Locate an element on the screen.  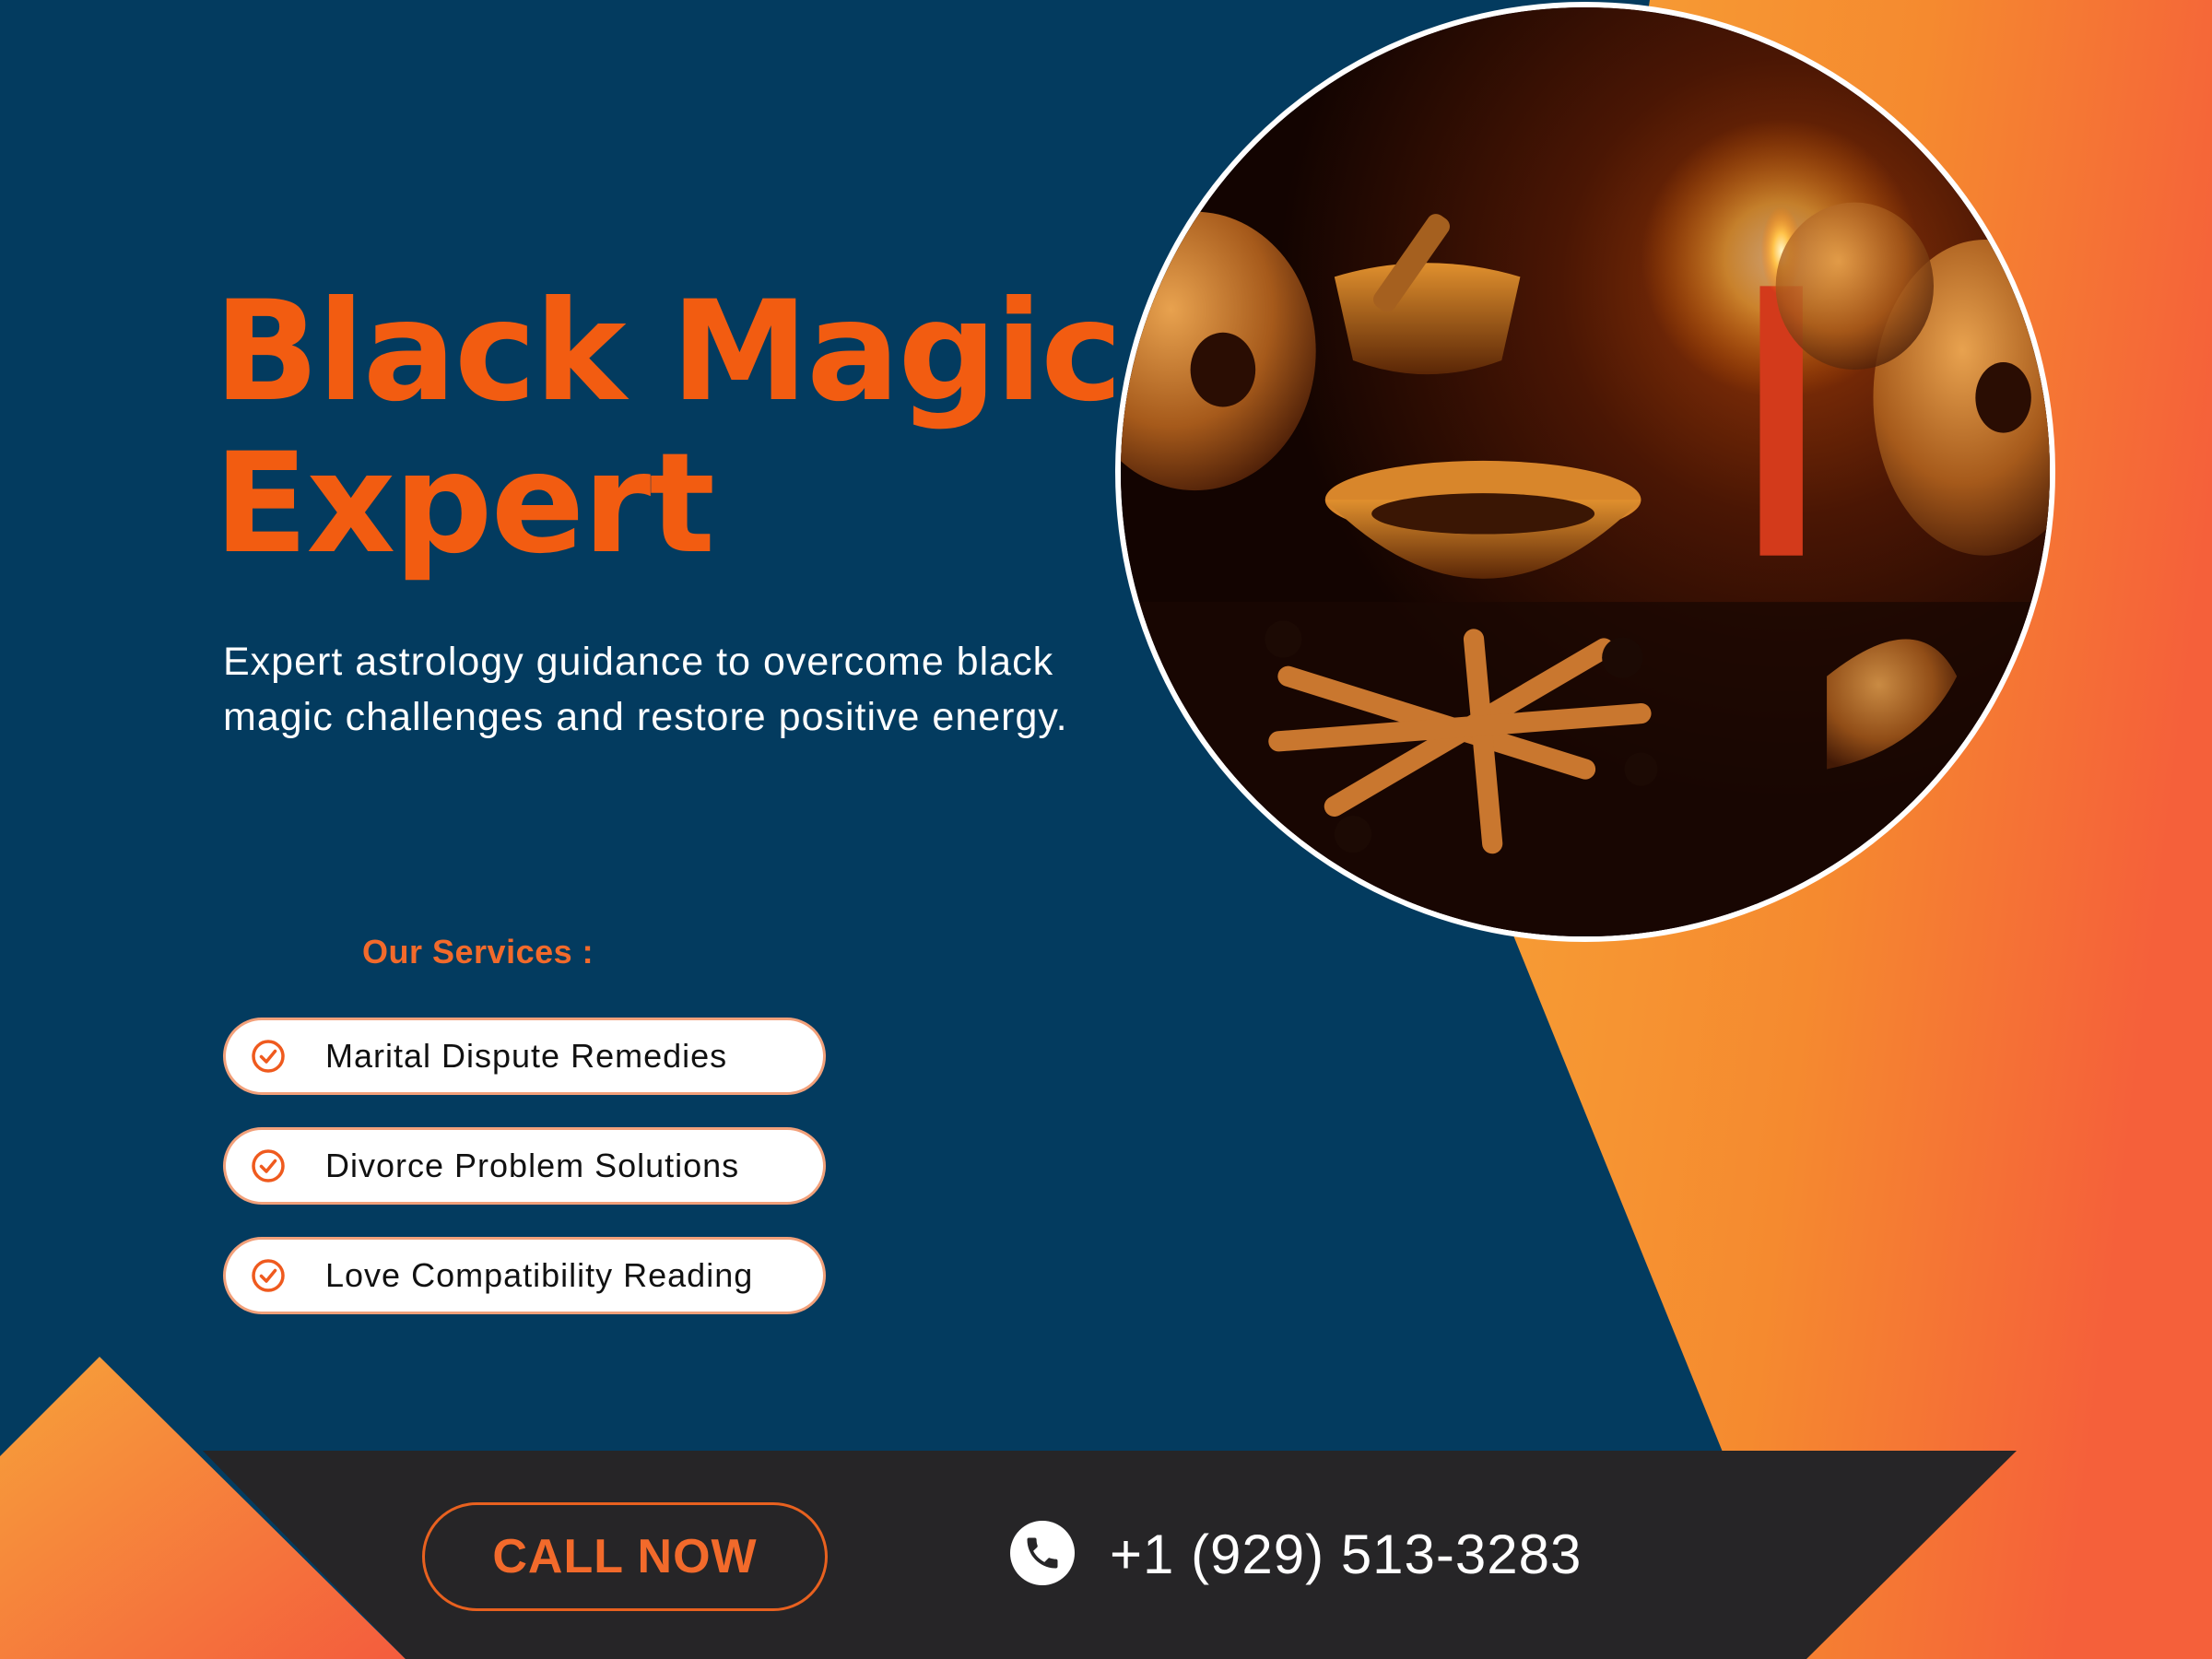
call-now-button: CALL NOW is located at coordinates (625, 1556).